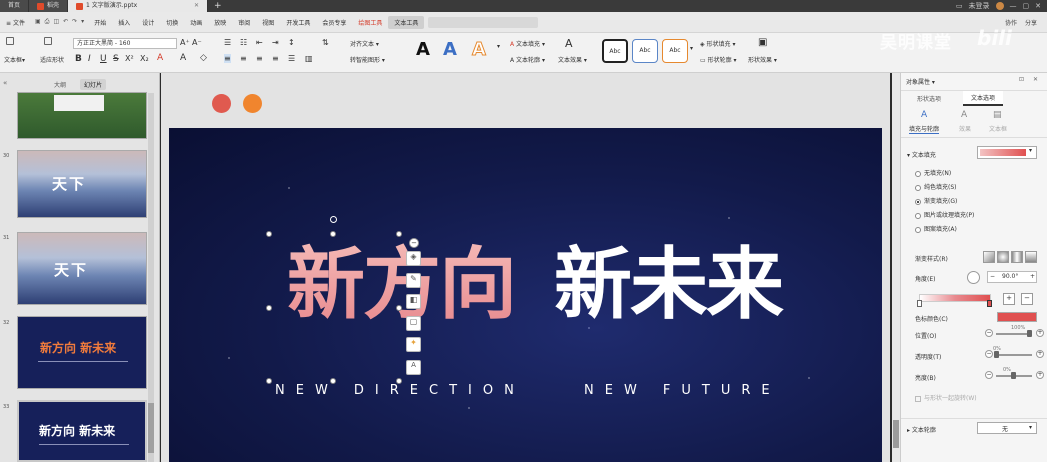 This screenshot has height=462, width=1047. I want to click on text-effect-button: 文本效果 ▾, so click(572, 59).